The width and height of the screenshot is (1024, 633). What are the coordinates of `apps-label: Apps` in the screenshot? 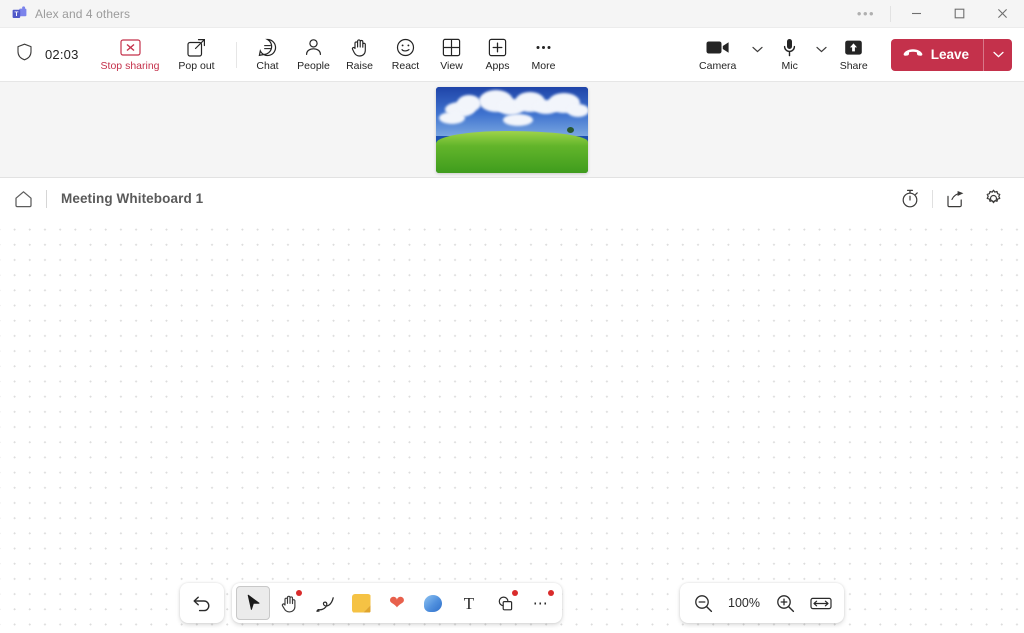 It's located at (497, 65).